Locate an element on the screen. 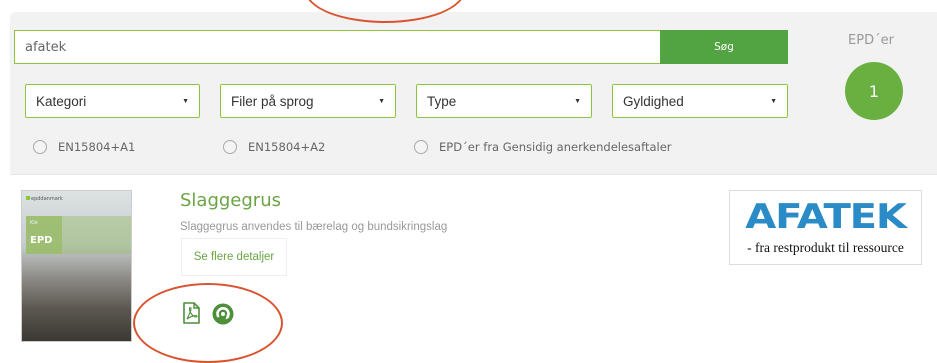 This screenshot has height=363, width=937. brand-mark-icon is located at coordinates (28, 198).